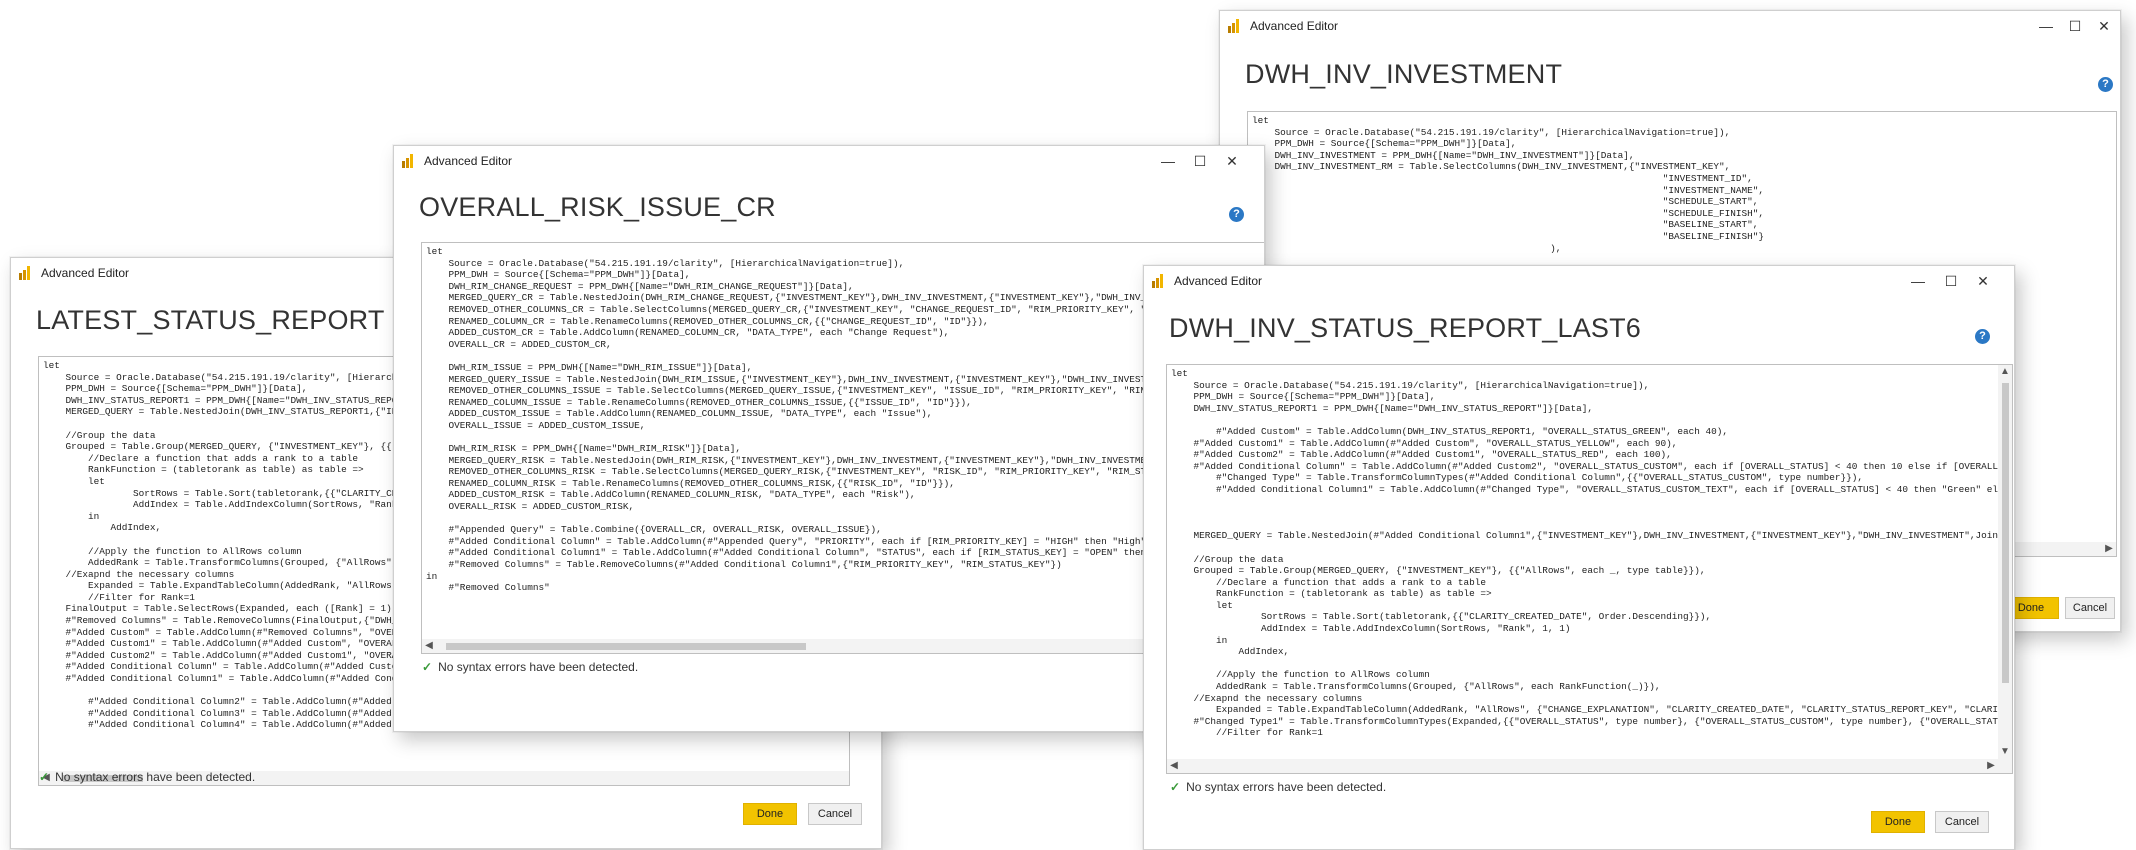 The width and height of the screenshot is (2136, 850). I want to click on query-name-heading: DWH_INV_INVESTMENT, so click(1404, 74).